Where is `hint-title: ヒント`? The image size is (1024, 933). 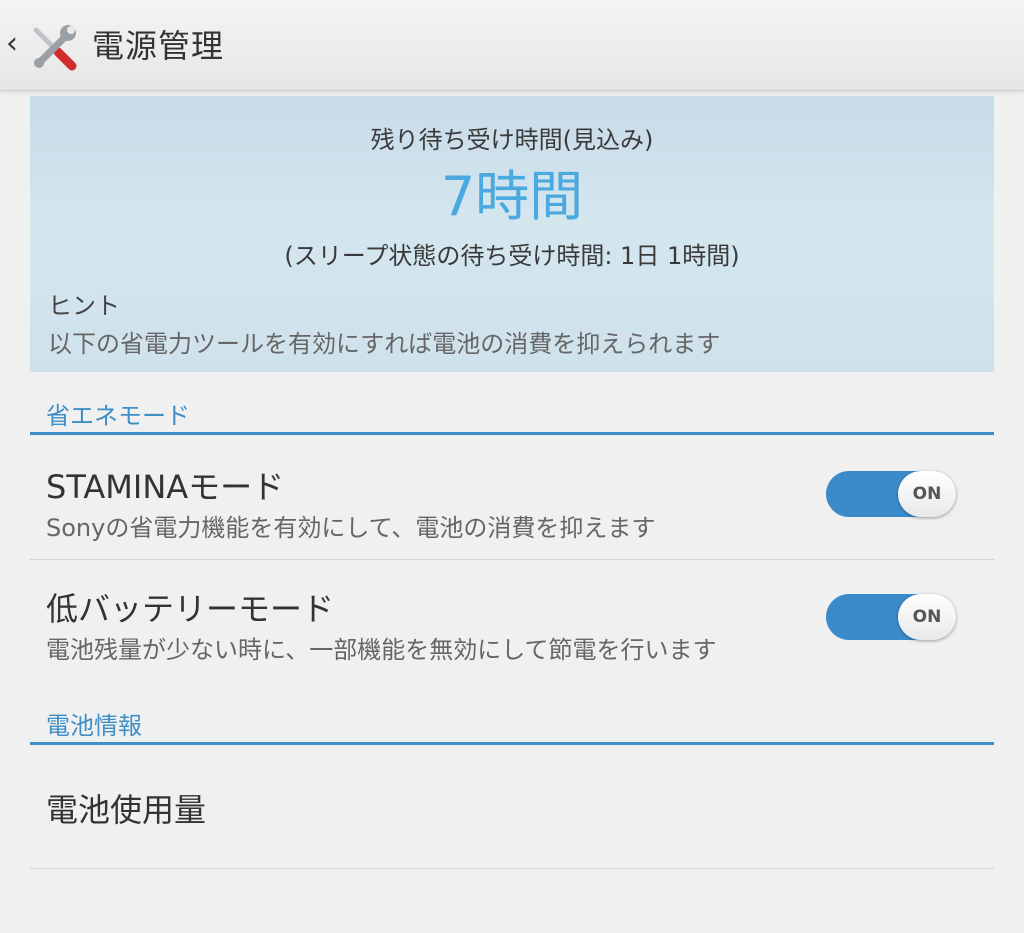 hint-title: ヒント is located at coordinates (84, 306).